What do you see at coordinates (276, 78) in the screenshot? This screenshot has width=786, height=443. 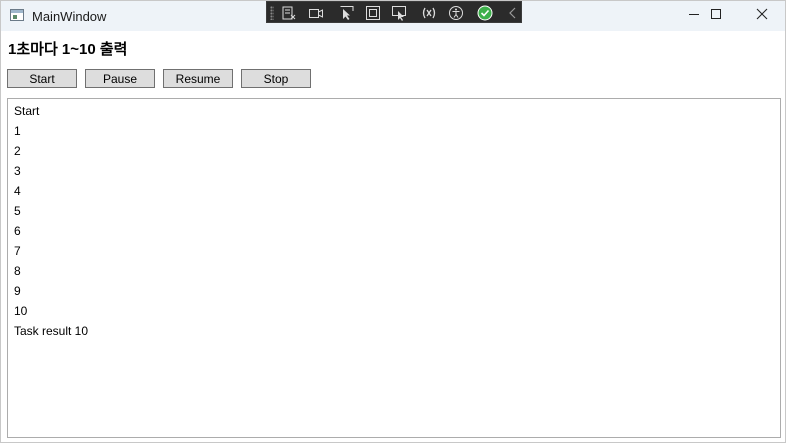 I see `stop-button: Stop` at bounding box center [276, 78].